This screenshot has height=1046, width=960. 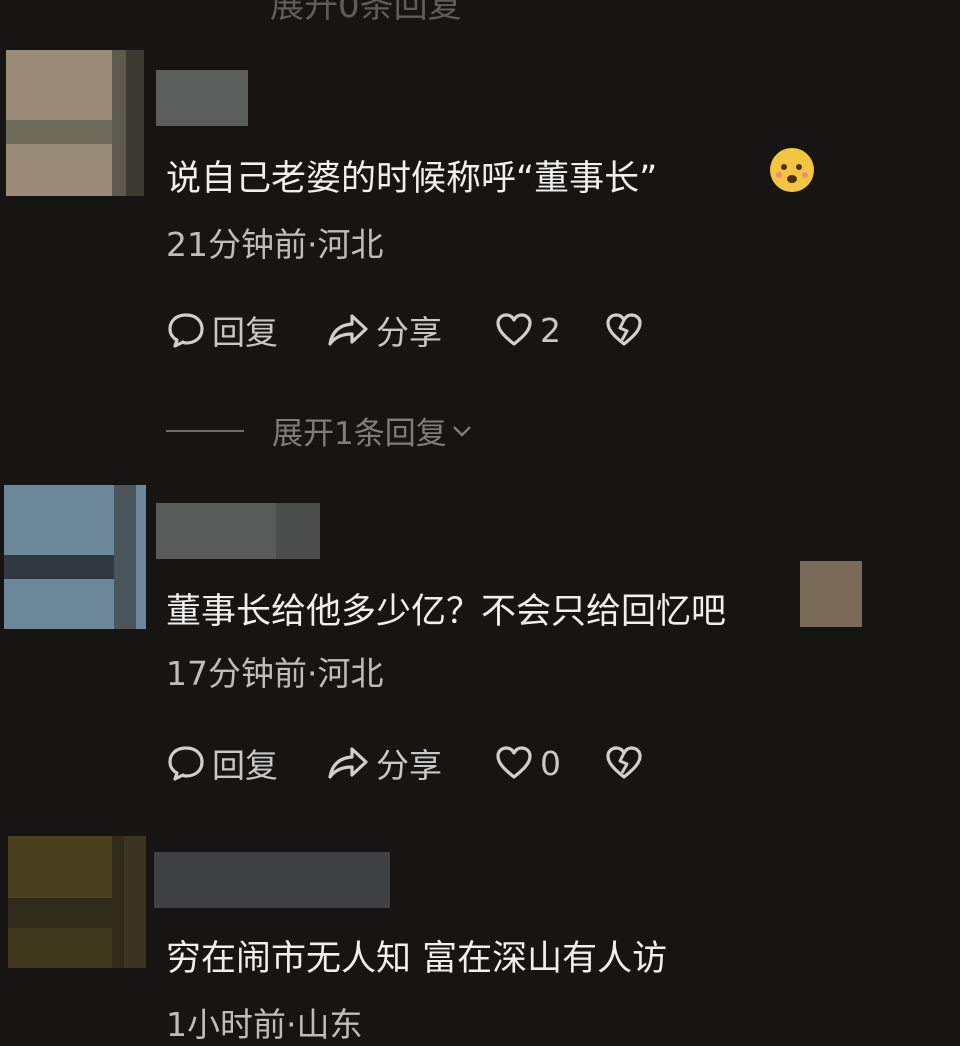 What do you see at coordinates (264, 1024) in the screenshot?
I see `comment-meta: 1小时前·山东` at bounding box center [264, 1024].